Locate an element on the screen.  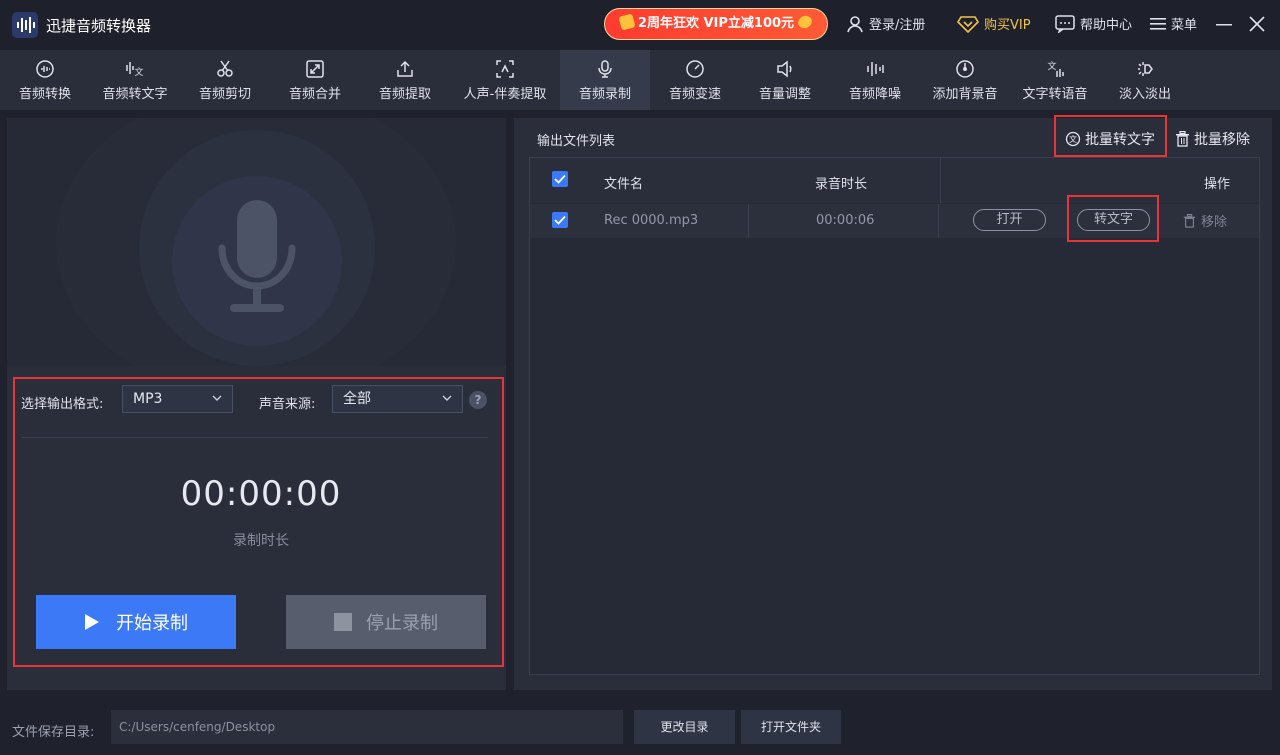
batch-remove-label: 批量移除 is located at coordinates (1222, 140).